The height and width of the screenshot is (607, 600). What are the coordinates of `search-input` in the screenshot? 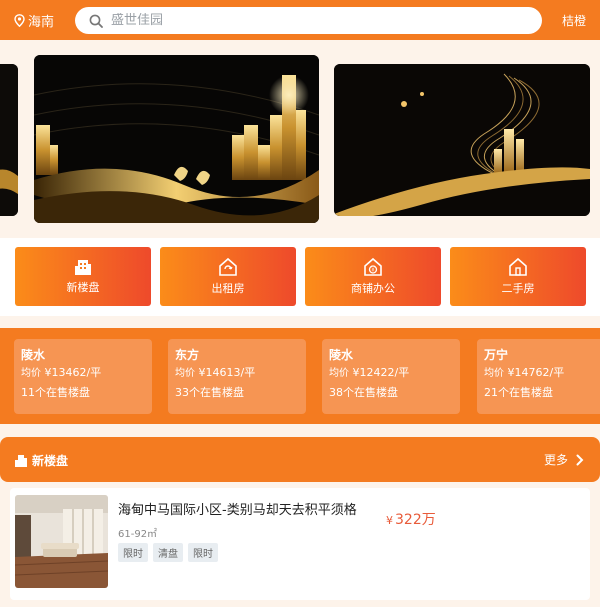 It's located at (301, 20).